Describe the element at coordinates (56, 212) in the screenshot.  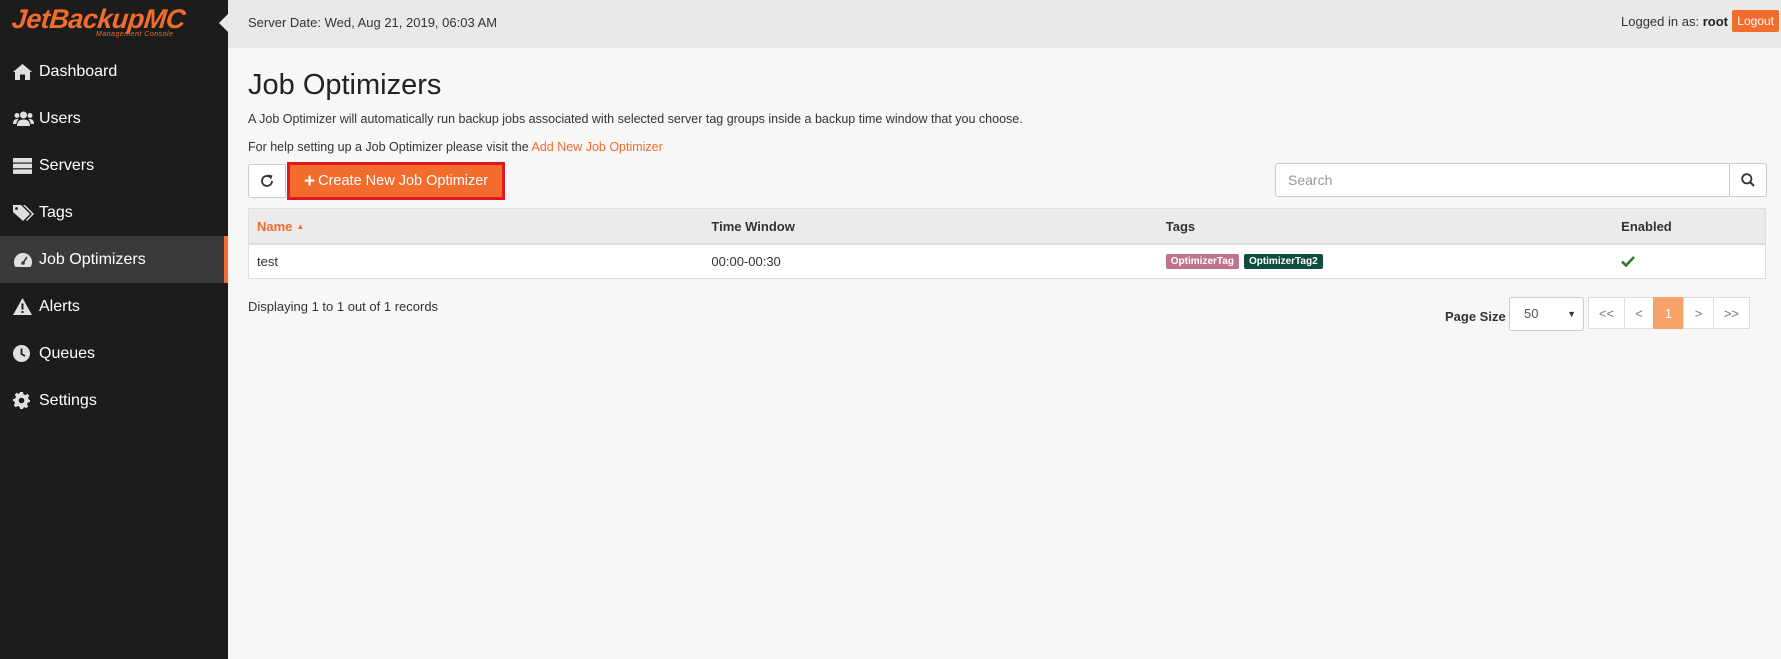
I see `sidebar-item-label: Tags` at that location.